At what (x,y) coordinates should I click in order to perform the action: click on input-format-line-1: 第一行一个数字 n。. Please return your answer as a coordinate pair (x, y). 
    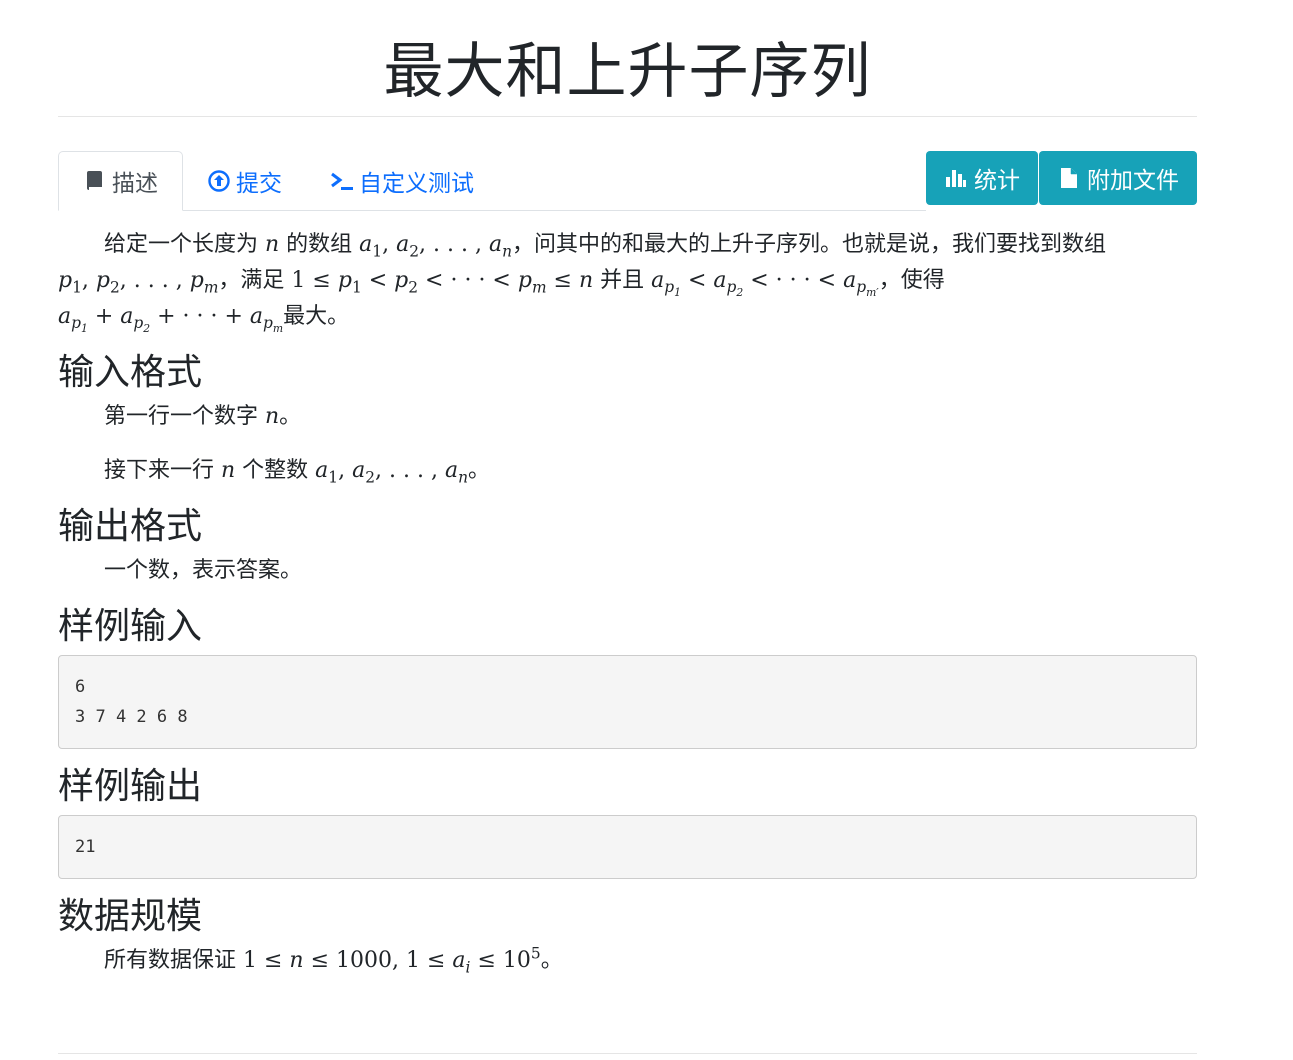
    Looking at the image, I should click on (203, 416).